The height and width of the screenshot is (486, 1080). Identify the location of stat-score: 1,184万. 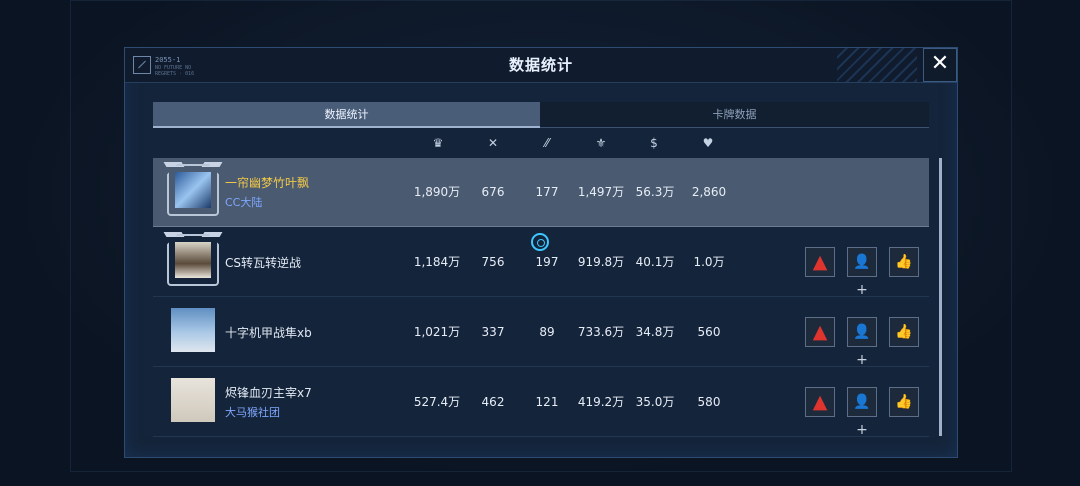
(437, 262).